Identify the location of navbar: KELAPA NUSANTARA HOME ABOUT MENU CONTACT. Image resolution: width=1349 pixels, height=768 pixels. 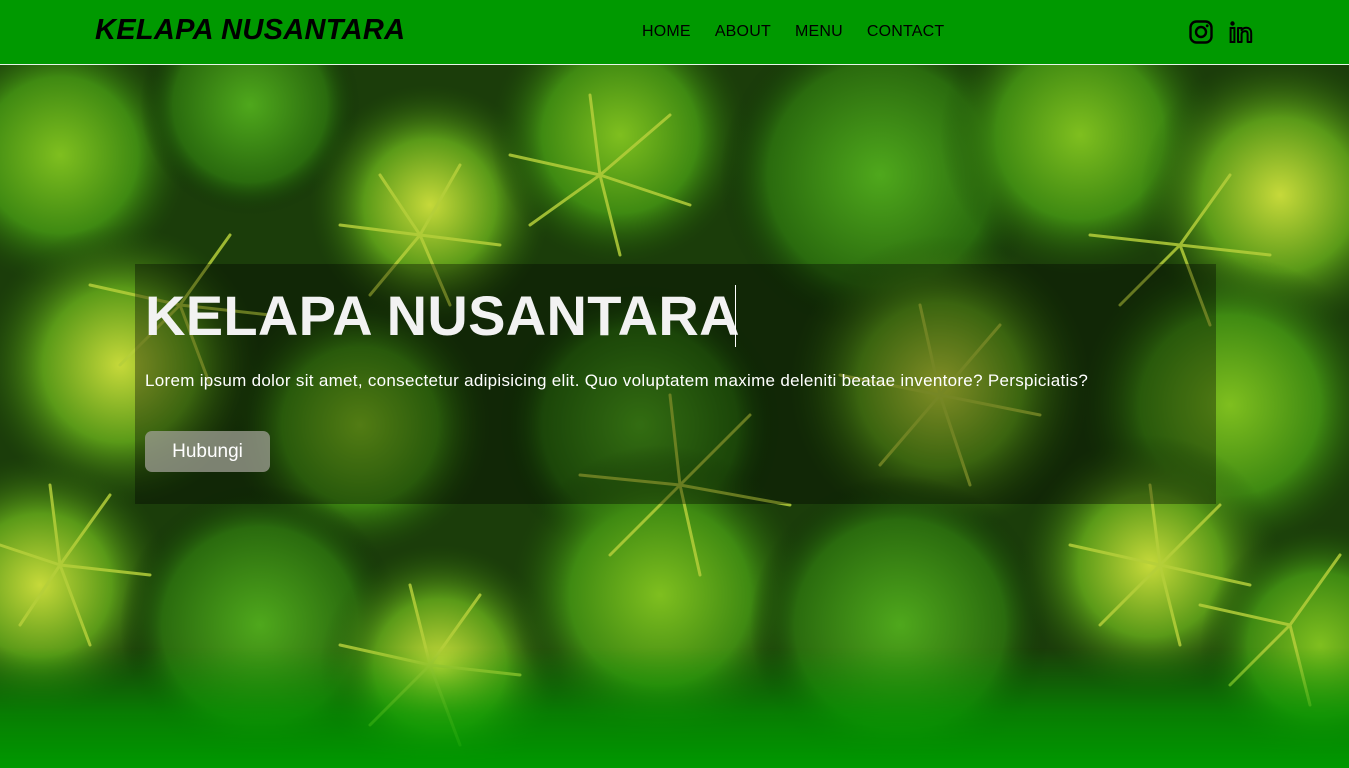
(674, 32).